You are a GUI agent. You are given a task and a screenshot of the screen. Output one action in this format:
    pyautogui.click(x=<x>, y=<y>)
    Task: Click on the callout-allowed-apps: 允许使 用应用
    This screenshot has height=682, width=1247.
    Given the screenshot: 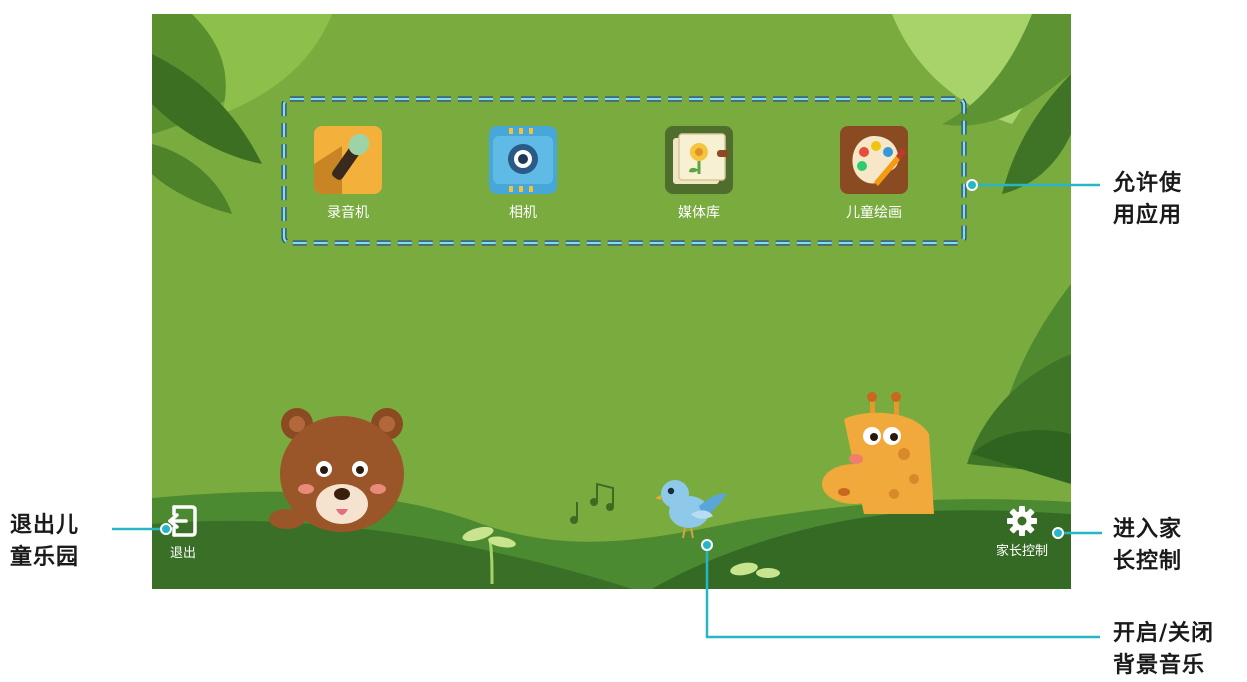 What is the action you would take?
    pyautogui.click(x=1147, y=200)
    